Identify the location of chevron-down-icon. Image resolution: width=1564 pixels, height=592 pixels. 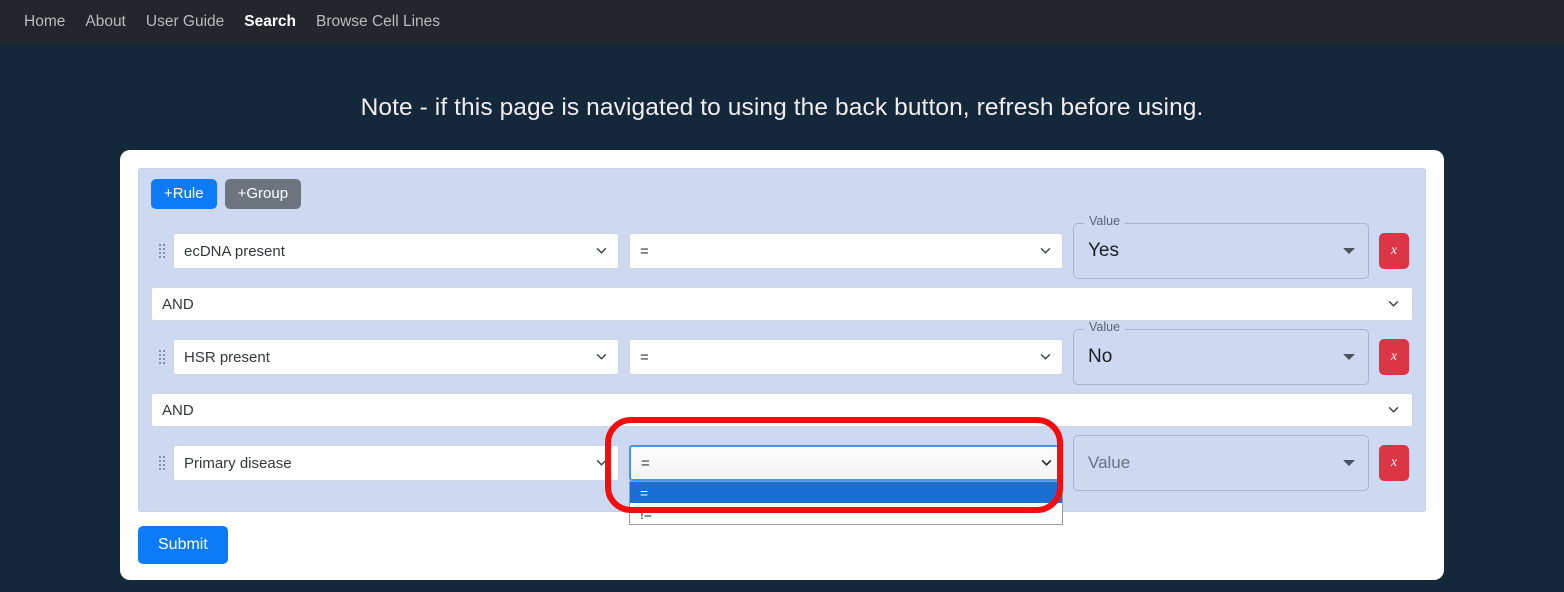
(1046, 462).